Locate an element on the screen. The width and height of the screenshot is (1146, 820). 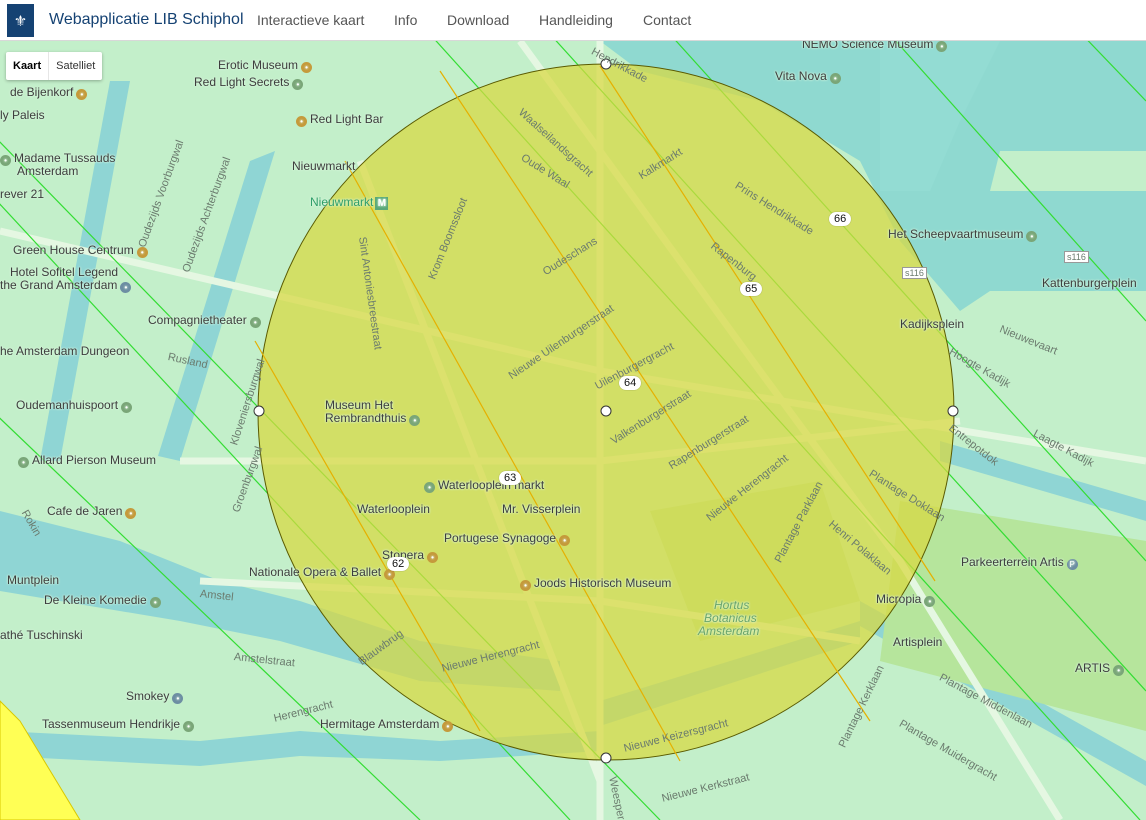
handle-bottom is located at coordinates (606, 758).